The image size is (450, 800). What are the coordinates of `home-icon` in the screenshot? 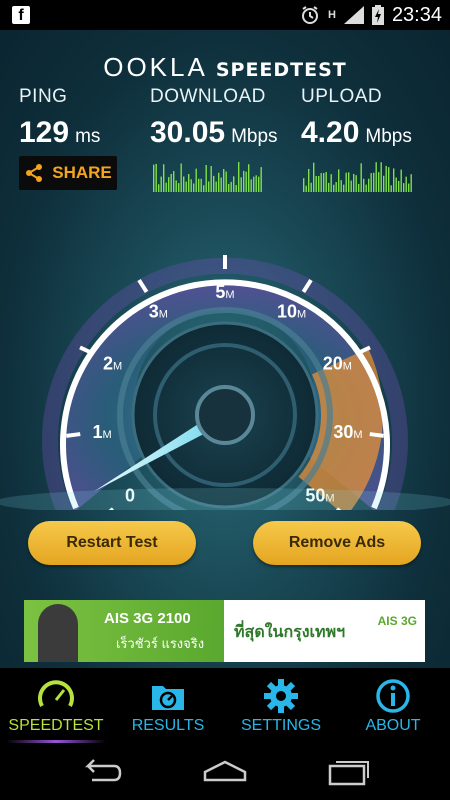 It's located at (225, 771).